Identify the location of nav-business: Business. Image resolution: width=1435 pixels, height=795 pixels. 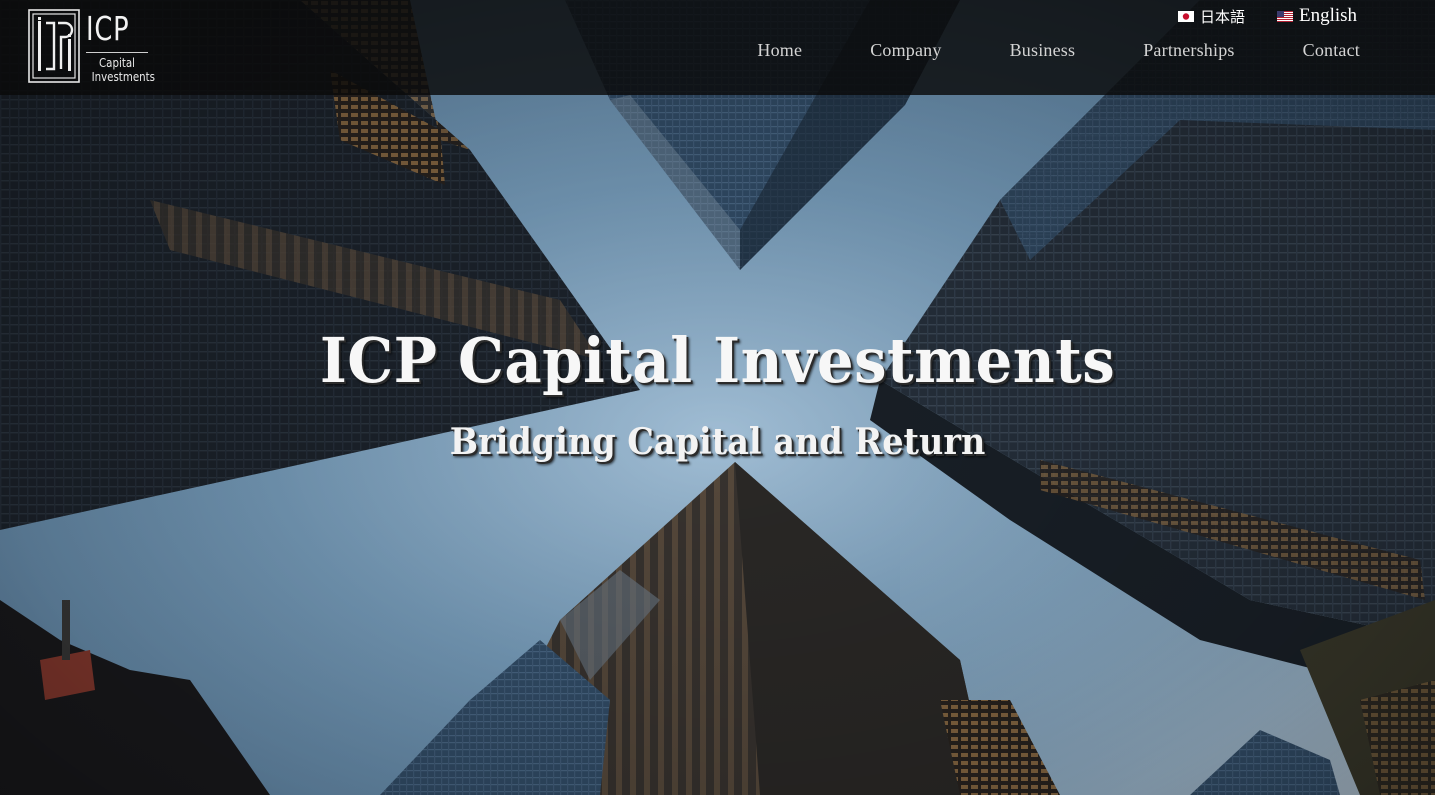
(1043, 50).